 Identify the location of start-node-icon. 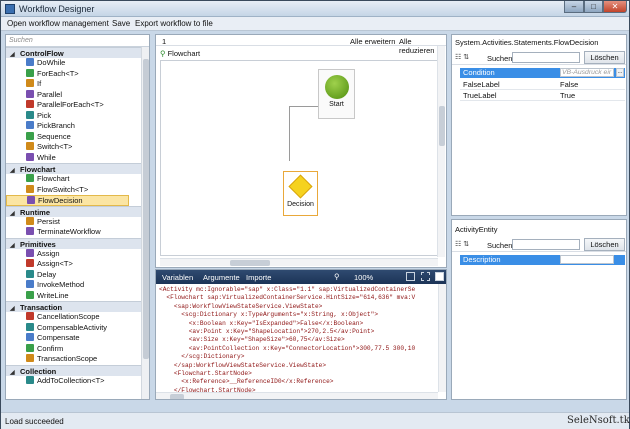
(336, 87).